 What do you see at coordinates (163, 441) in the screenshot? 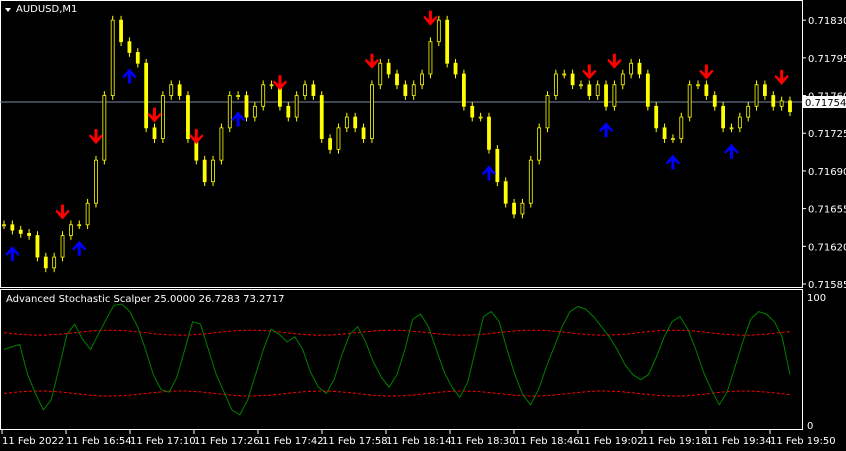
I see `time-tick-label: 11 Feb 17:10` at bounding box center [163, 441].